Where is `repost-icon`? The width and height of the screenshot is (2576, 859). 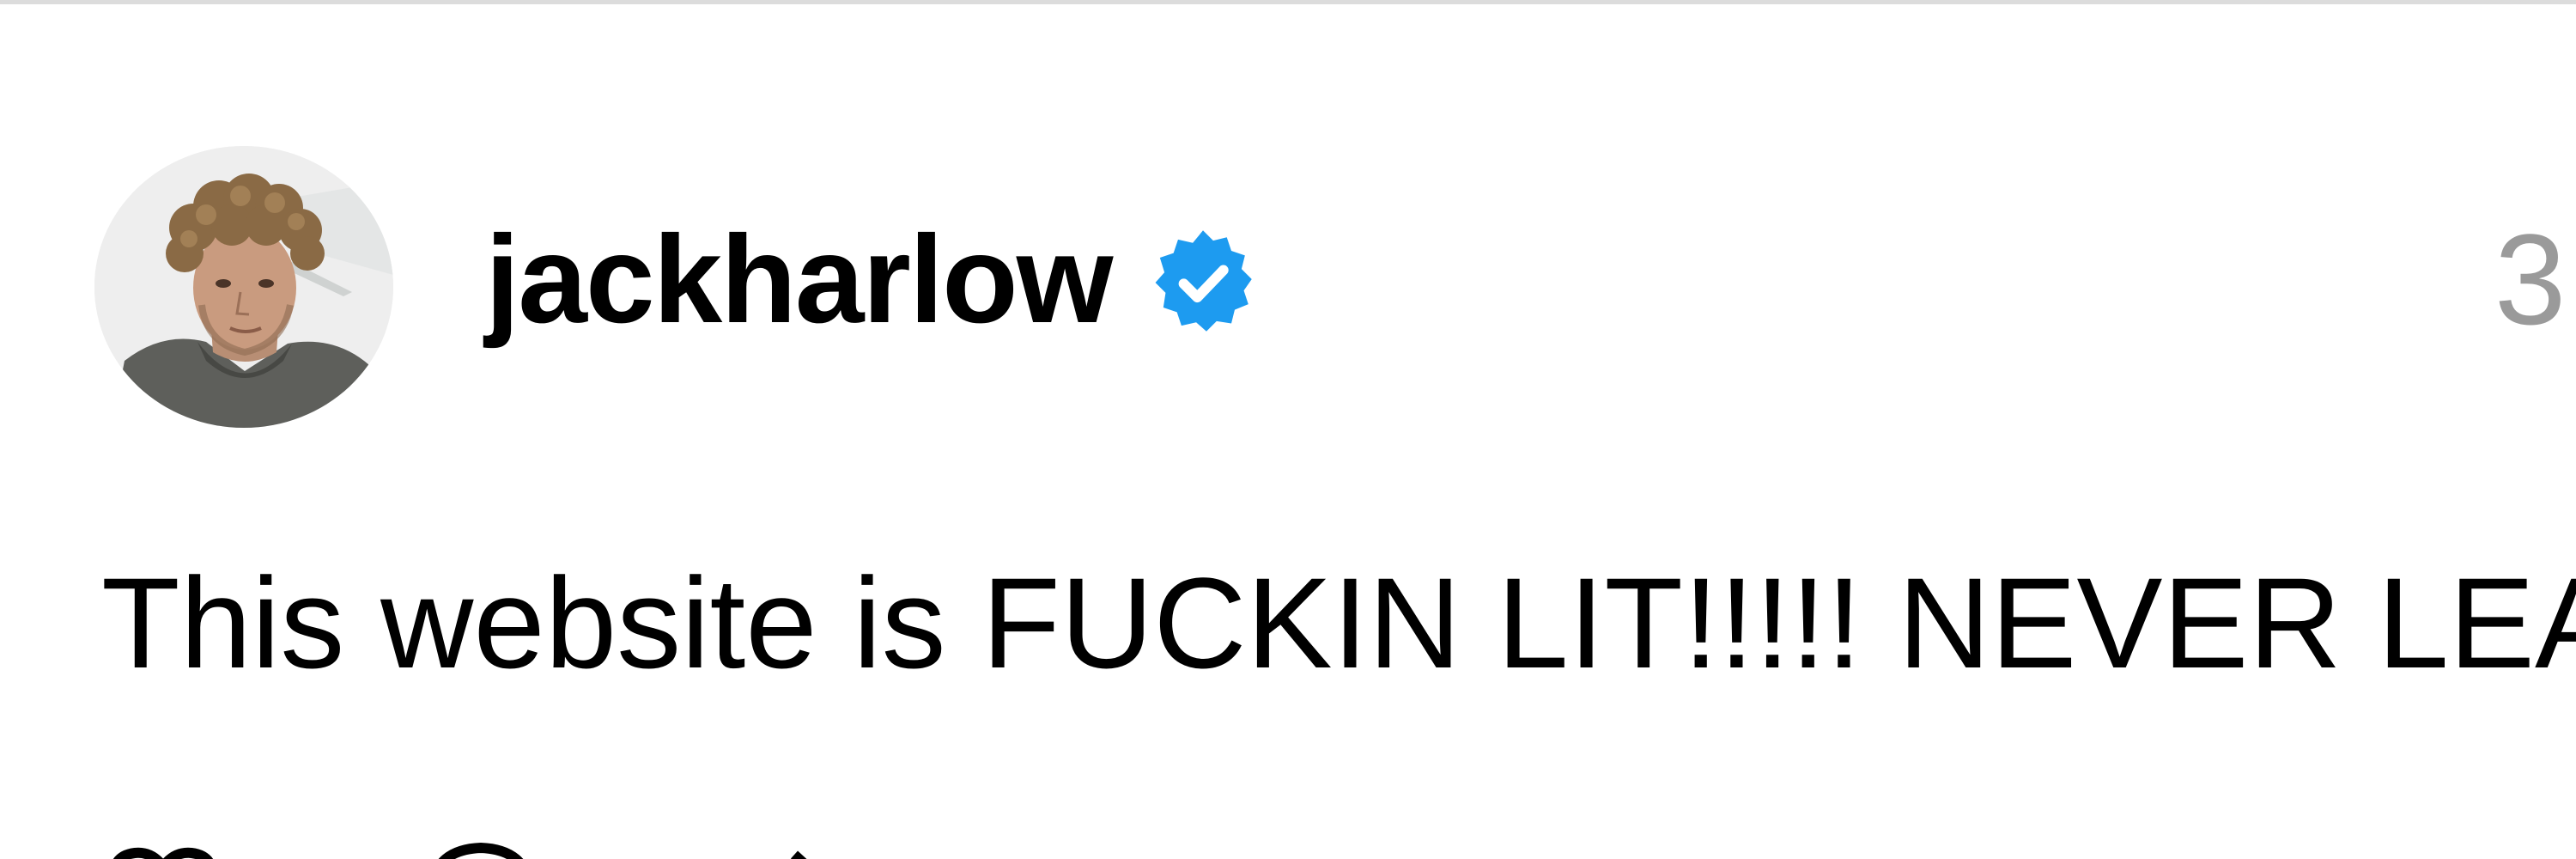
repost-icon is located at coordinates (786, 849).